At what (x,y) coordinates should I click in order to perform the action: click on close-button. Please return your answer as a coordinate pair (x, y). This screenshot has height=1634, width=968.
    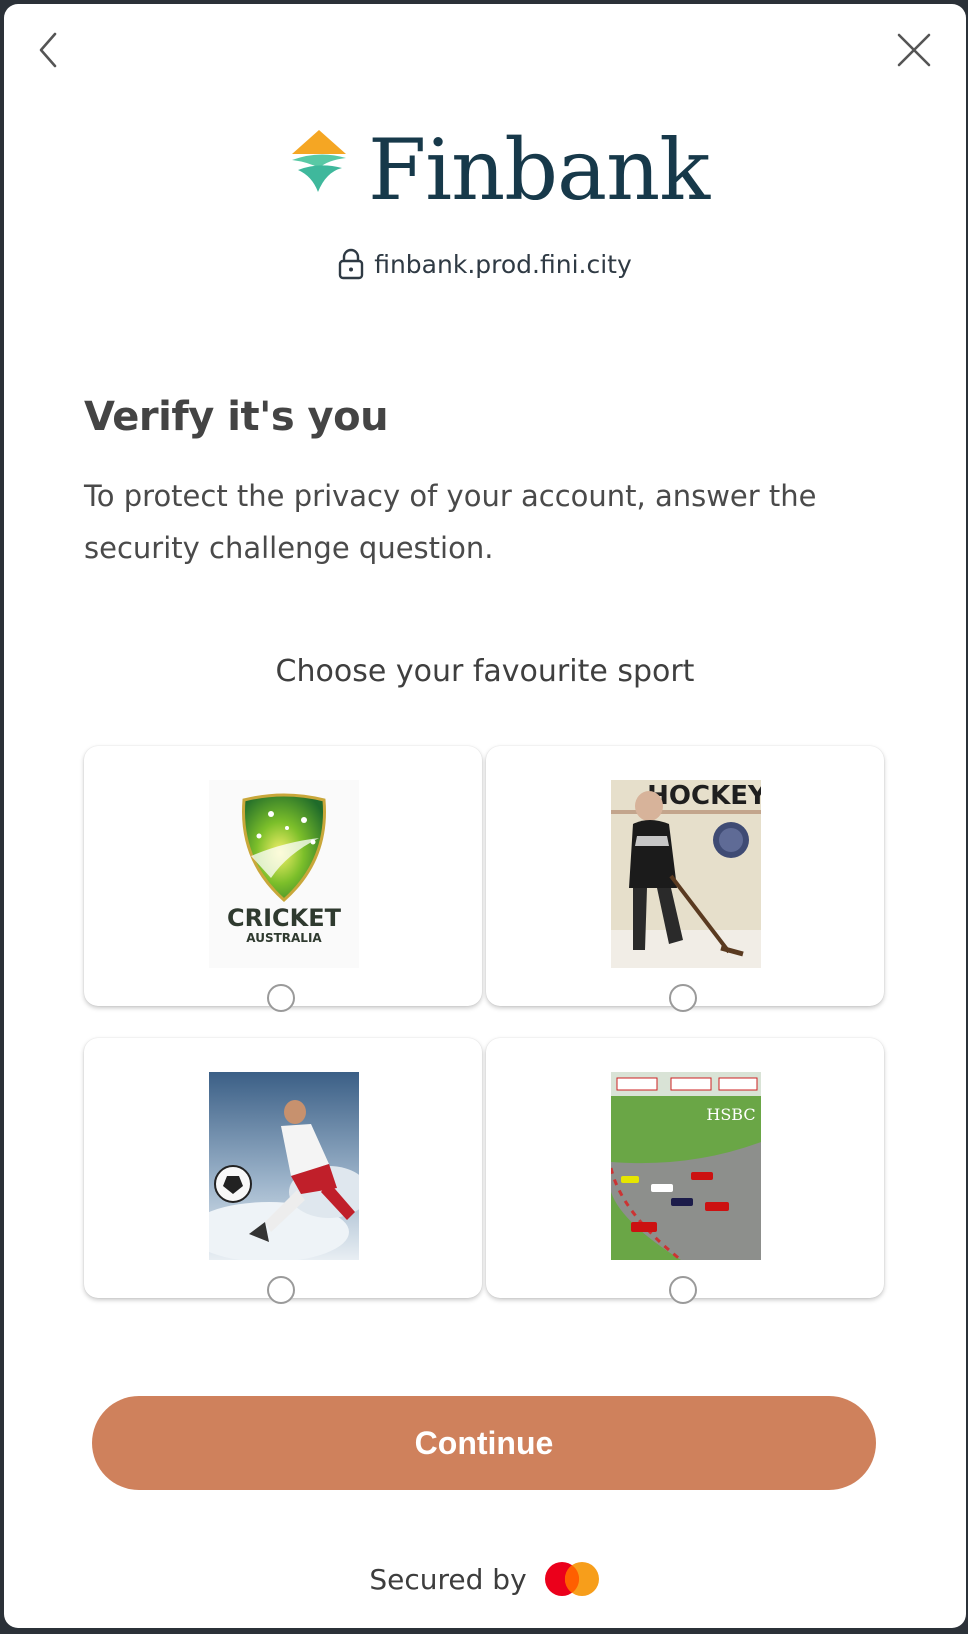
    Looking at the image, I should click on (914, 50).